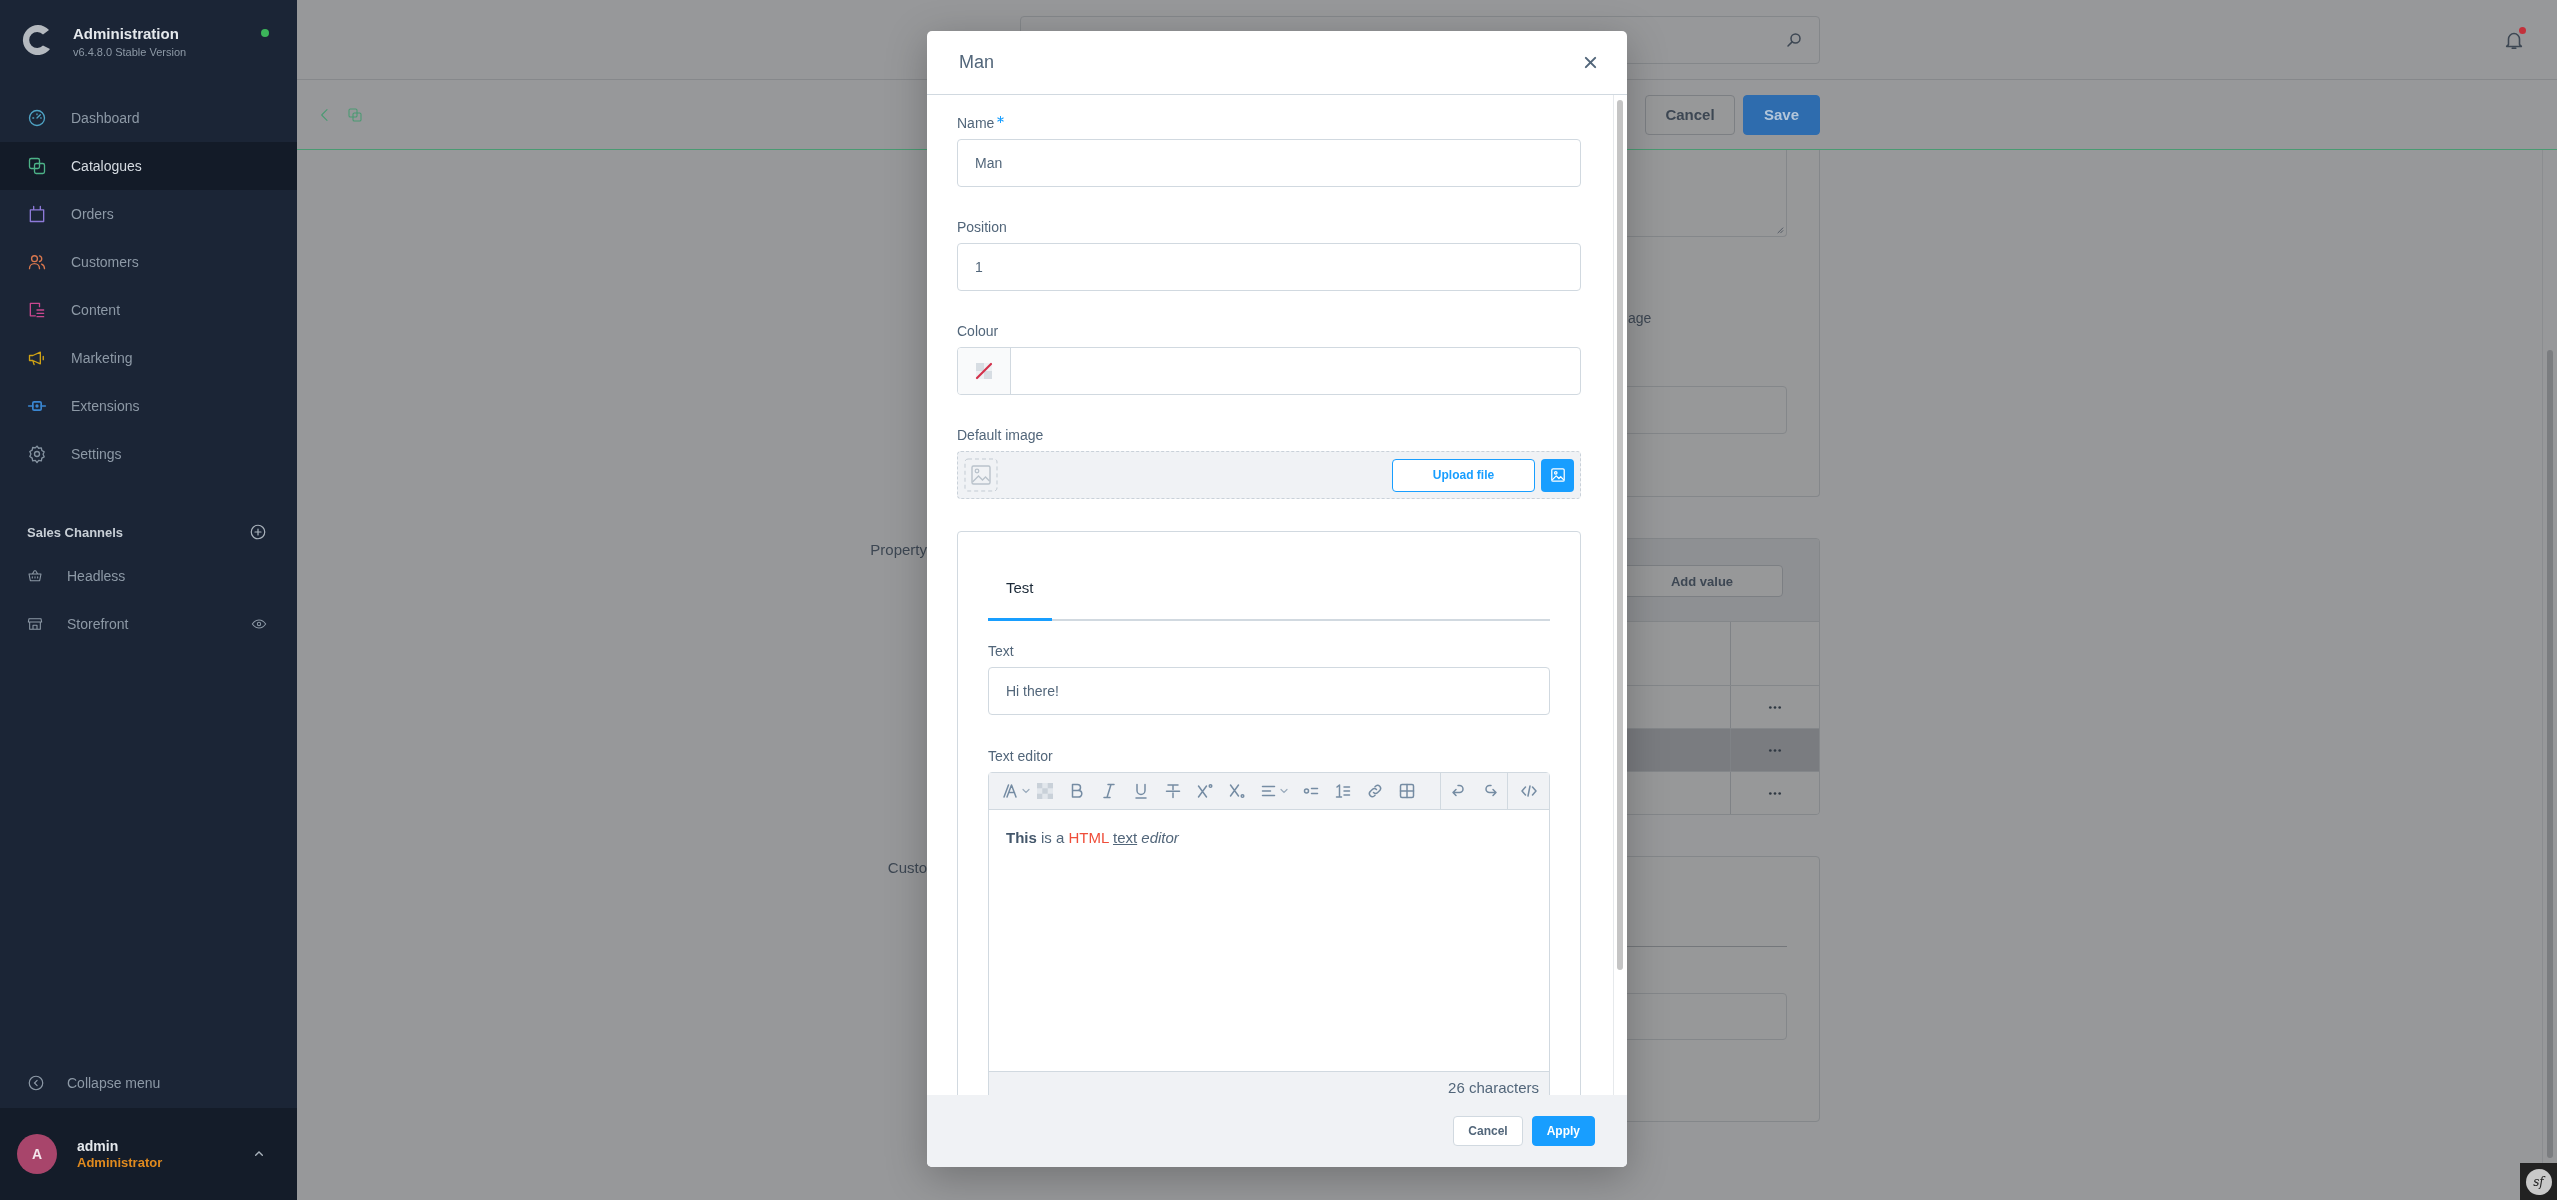 The width and height of the screenshot is (2557, 1200). Describe the element at coordinates (130, 52) in the screenshot. I see `version-label: v6.4.8.0 Stable Version` at that location.